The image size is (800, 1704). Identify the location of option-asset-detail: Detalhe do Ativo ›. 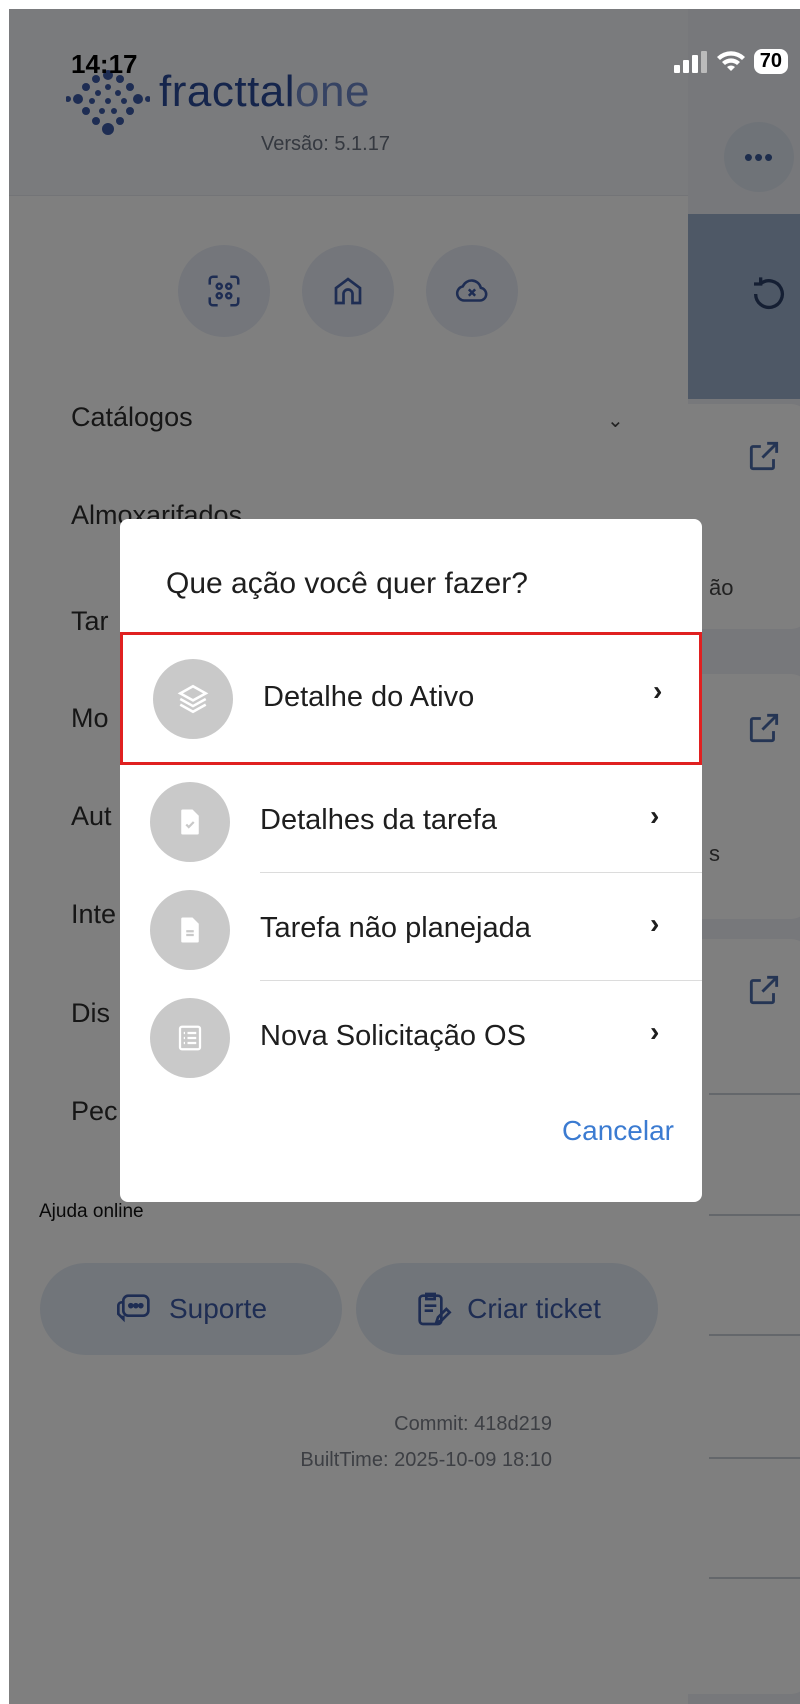
(411, 698).